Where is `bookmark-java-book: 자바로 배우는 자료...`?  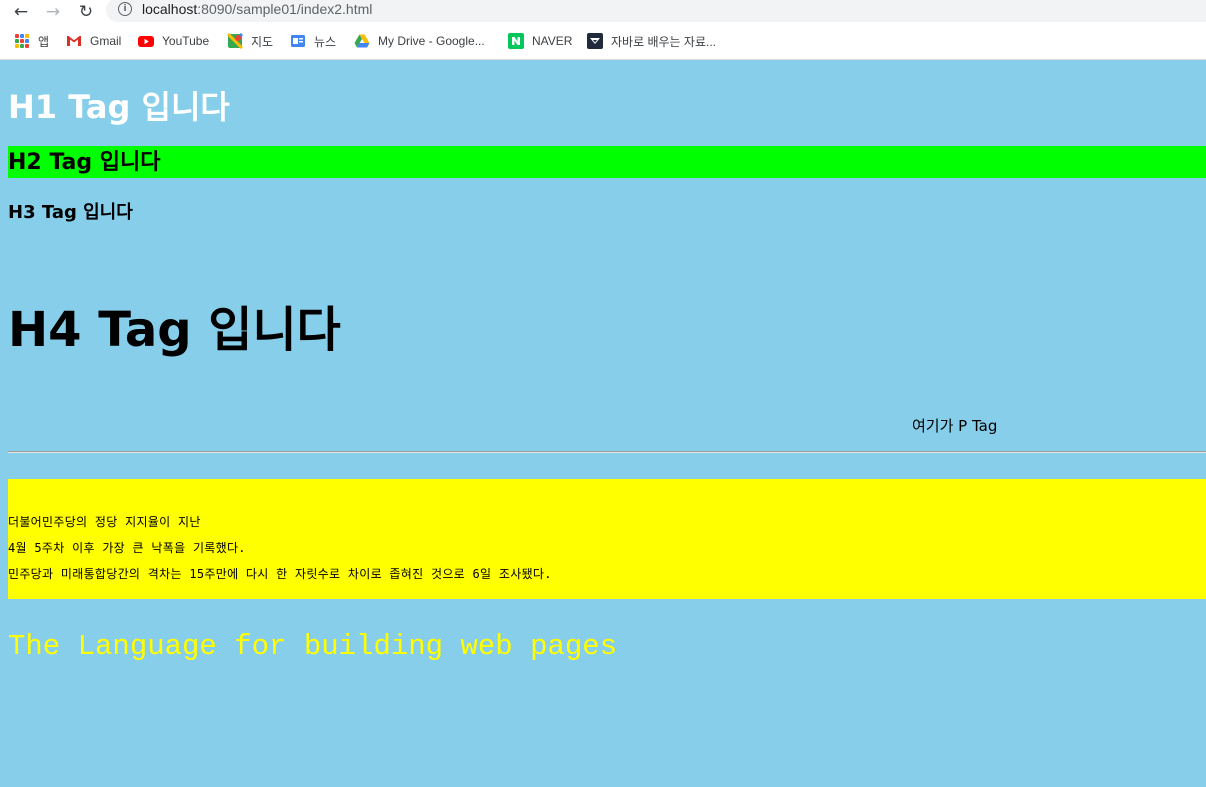 bookmark-java-book: 자바로 배우는 자료... is located at coordinates (651, 41).